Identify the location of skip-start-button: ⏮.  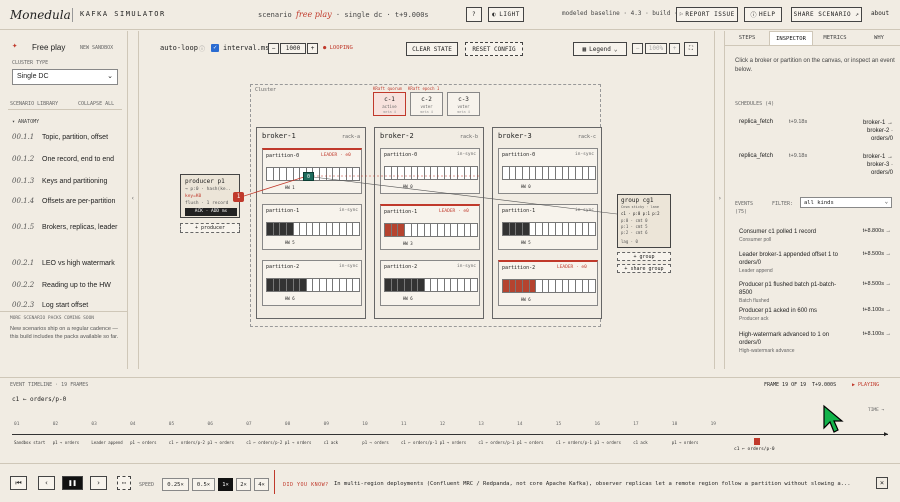
(18, 483).